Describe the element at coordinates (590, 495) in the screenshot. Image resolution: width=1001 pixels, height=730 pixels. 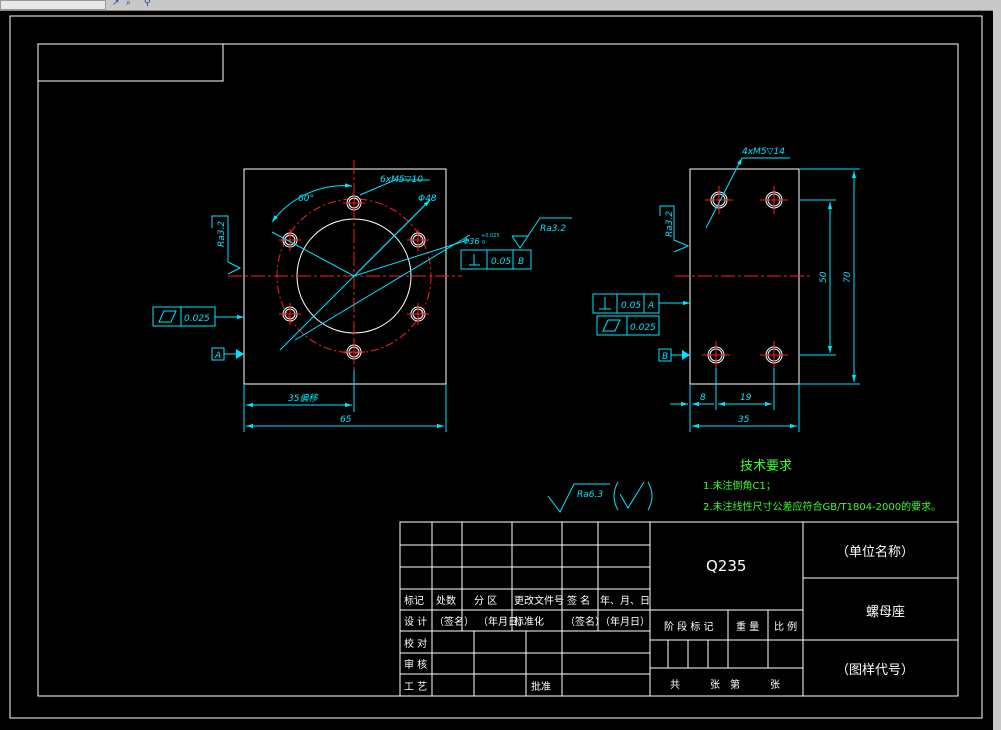
I see `general-roughness-value: Ra6.3` at that location.